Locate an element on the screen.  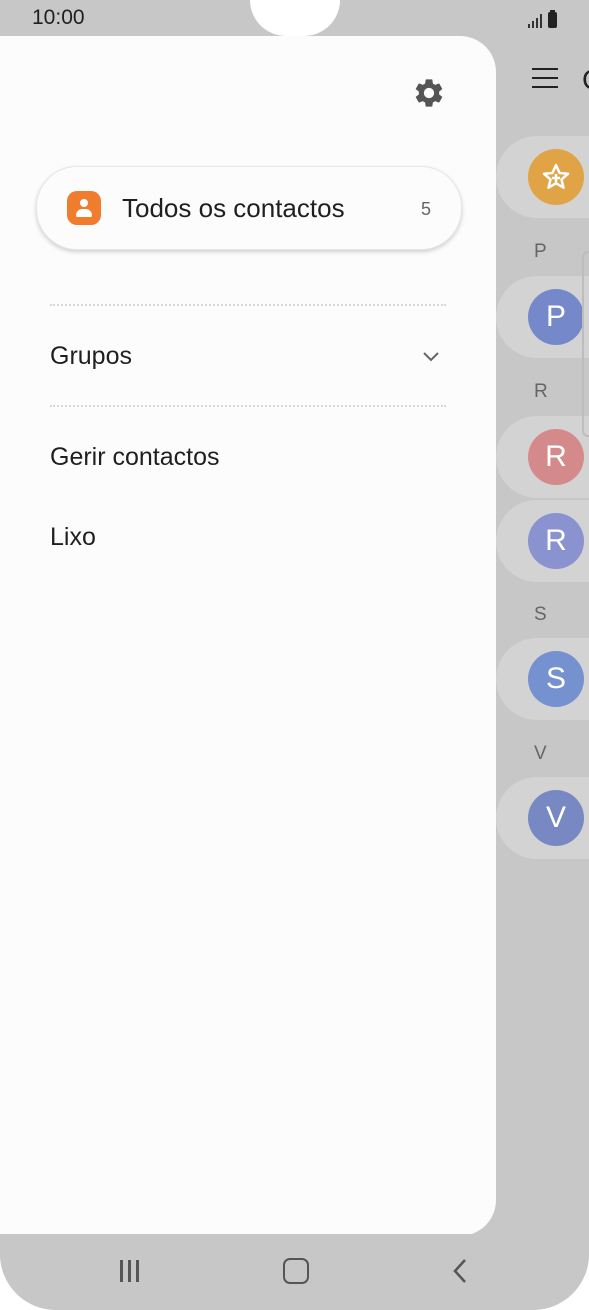
contacts-count: 5 is located at coordinates (425, 209).